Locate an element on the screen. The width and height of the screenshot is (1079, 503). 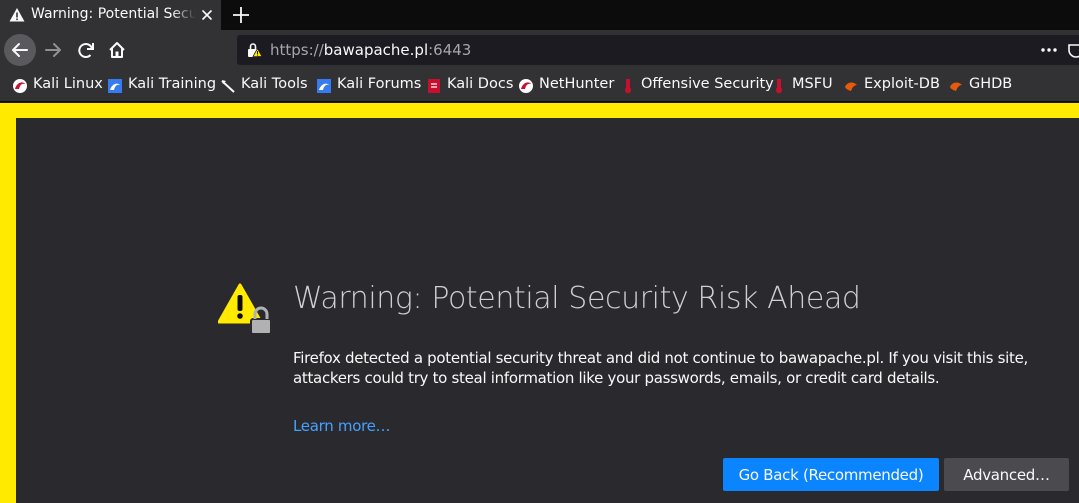
reload-icon is located at coordinates (86, 50).